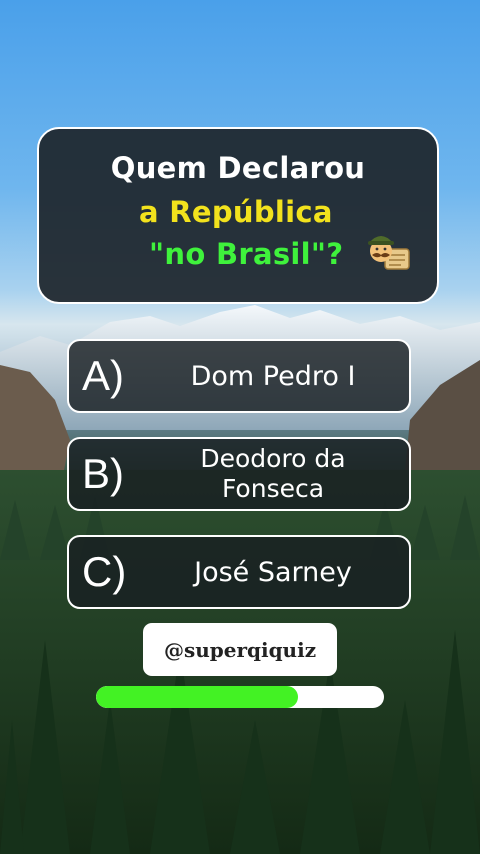 This screenshot has width=480, height=854. I want to click on question-line-3: "no Brasil"?, so click(246, 254).